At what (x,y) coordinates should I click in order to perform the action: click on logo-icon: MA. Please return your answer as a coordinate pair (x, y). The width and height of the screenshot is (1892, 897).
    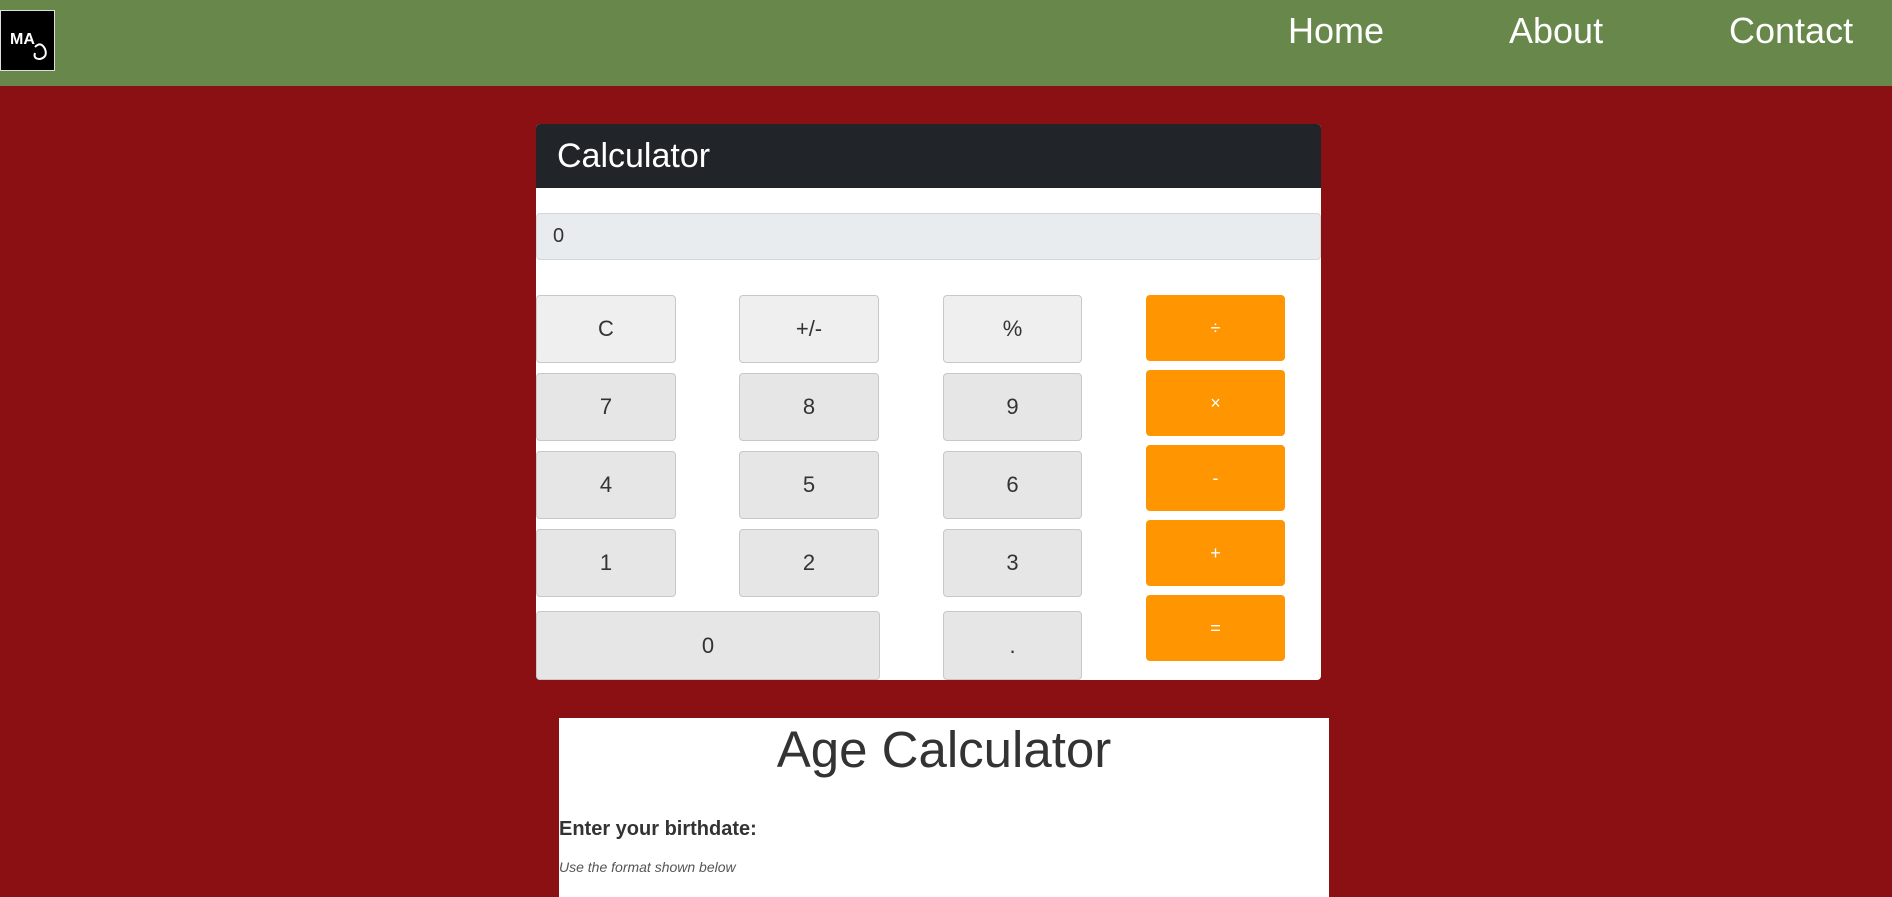
    Looking at the image, I should click on (28, 46).